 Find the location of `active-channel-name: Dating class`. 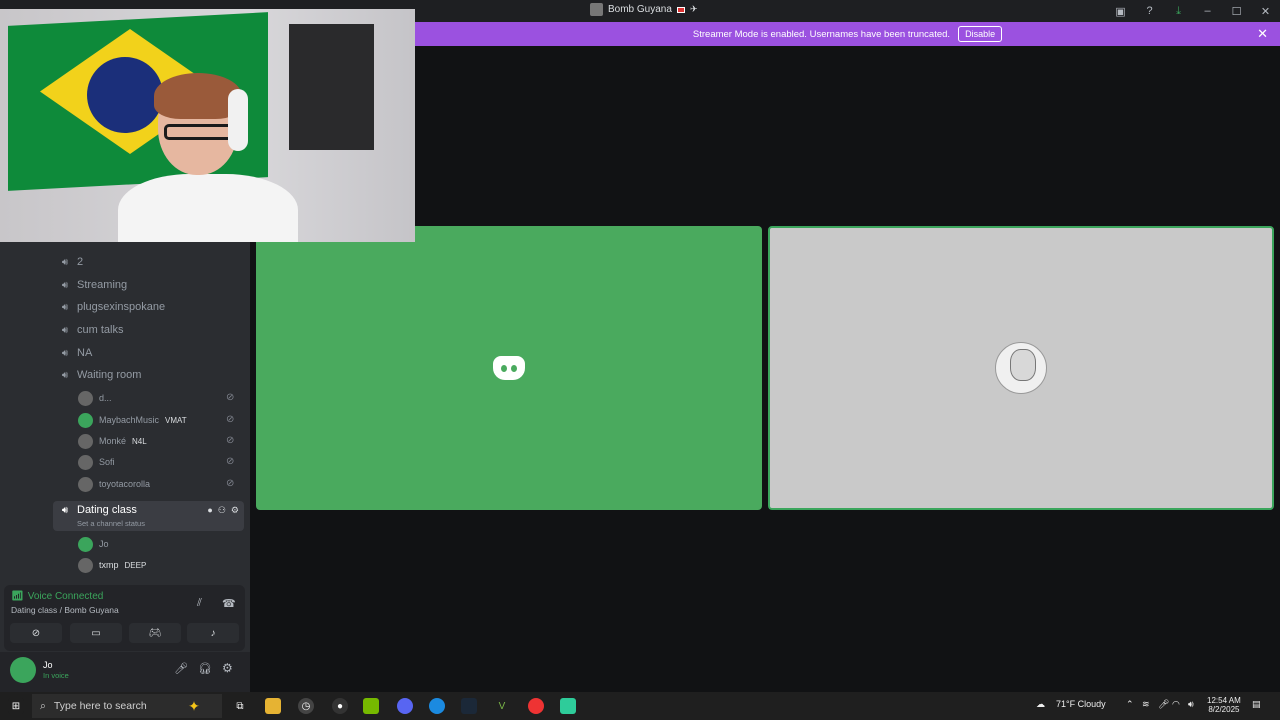

active-channel-name: Dating class is located at coordinates (107, 510).